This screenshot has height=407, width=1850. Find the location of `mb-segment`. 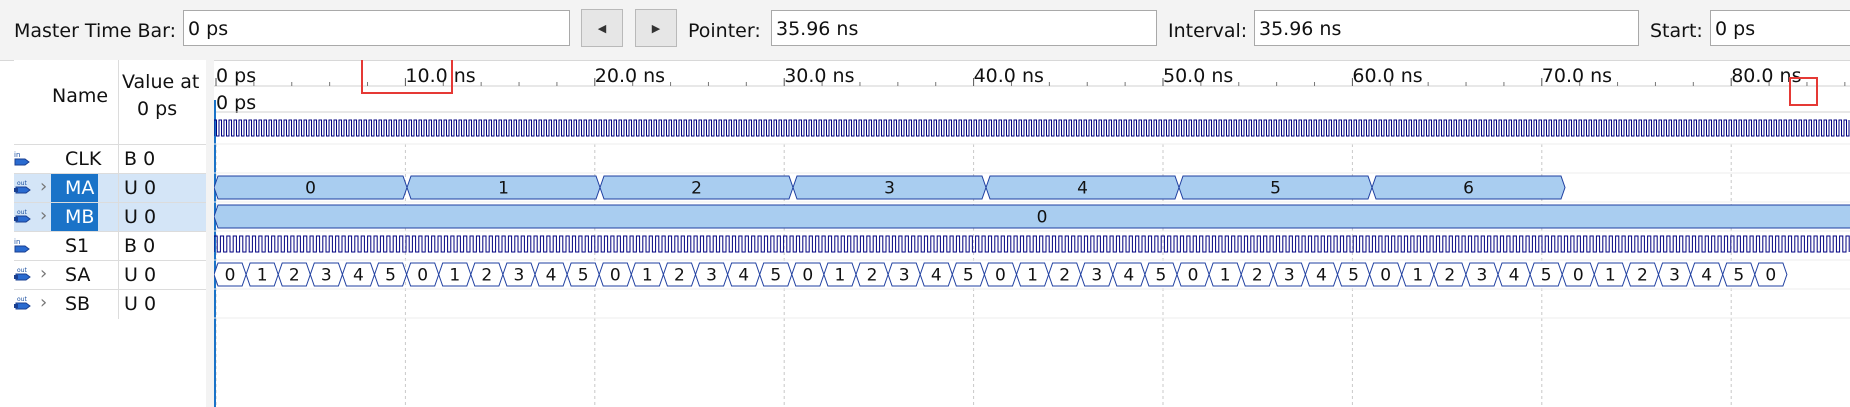

mb-segment is located at coordinates (1032, 216).